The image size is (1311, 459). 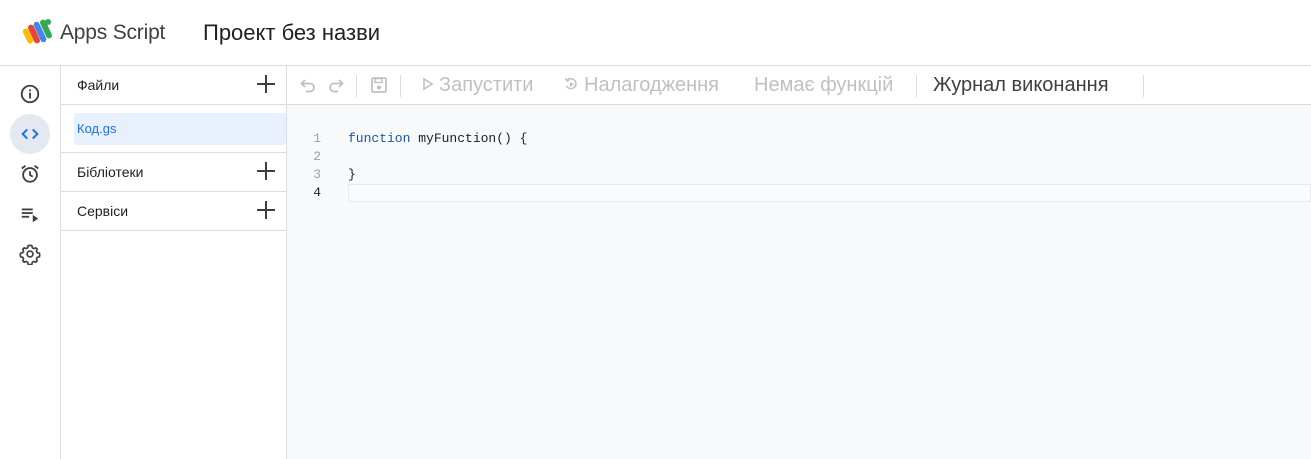 What do you see at coordinates (352, 174) in the screenshot?
I see `line-content: }` at bounding box center [352, 174].